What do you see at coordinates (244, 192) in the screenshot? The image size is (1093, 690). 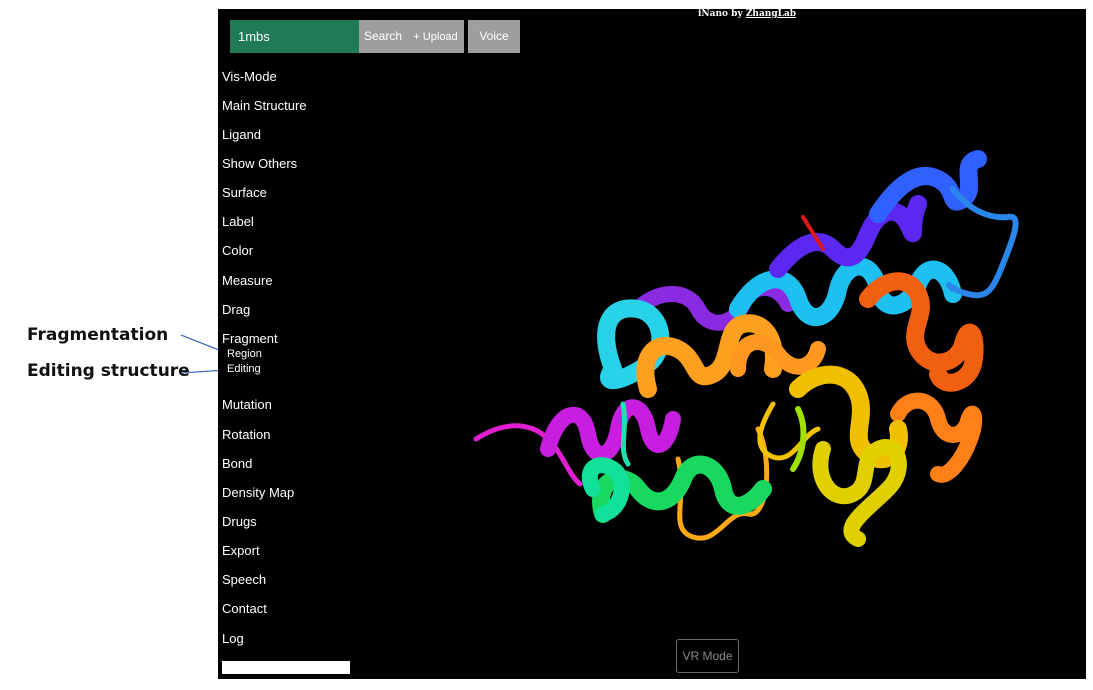 I see `menu-surface: Surface` at bounding box center [244, 192].